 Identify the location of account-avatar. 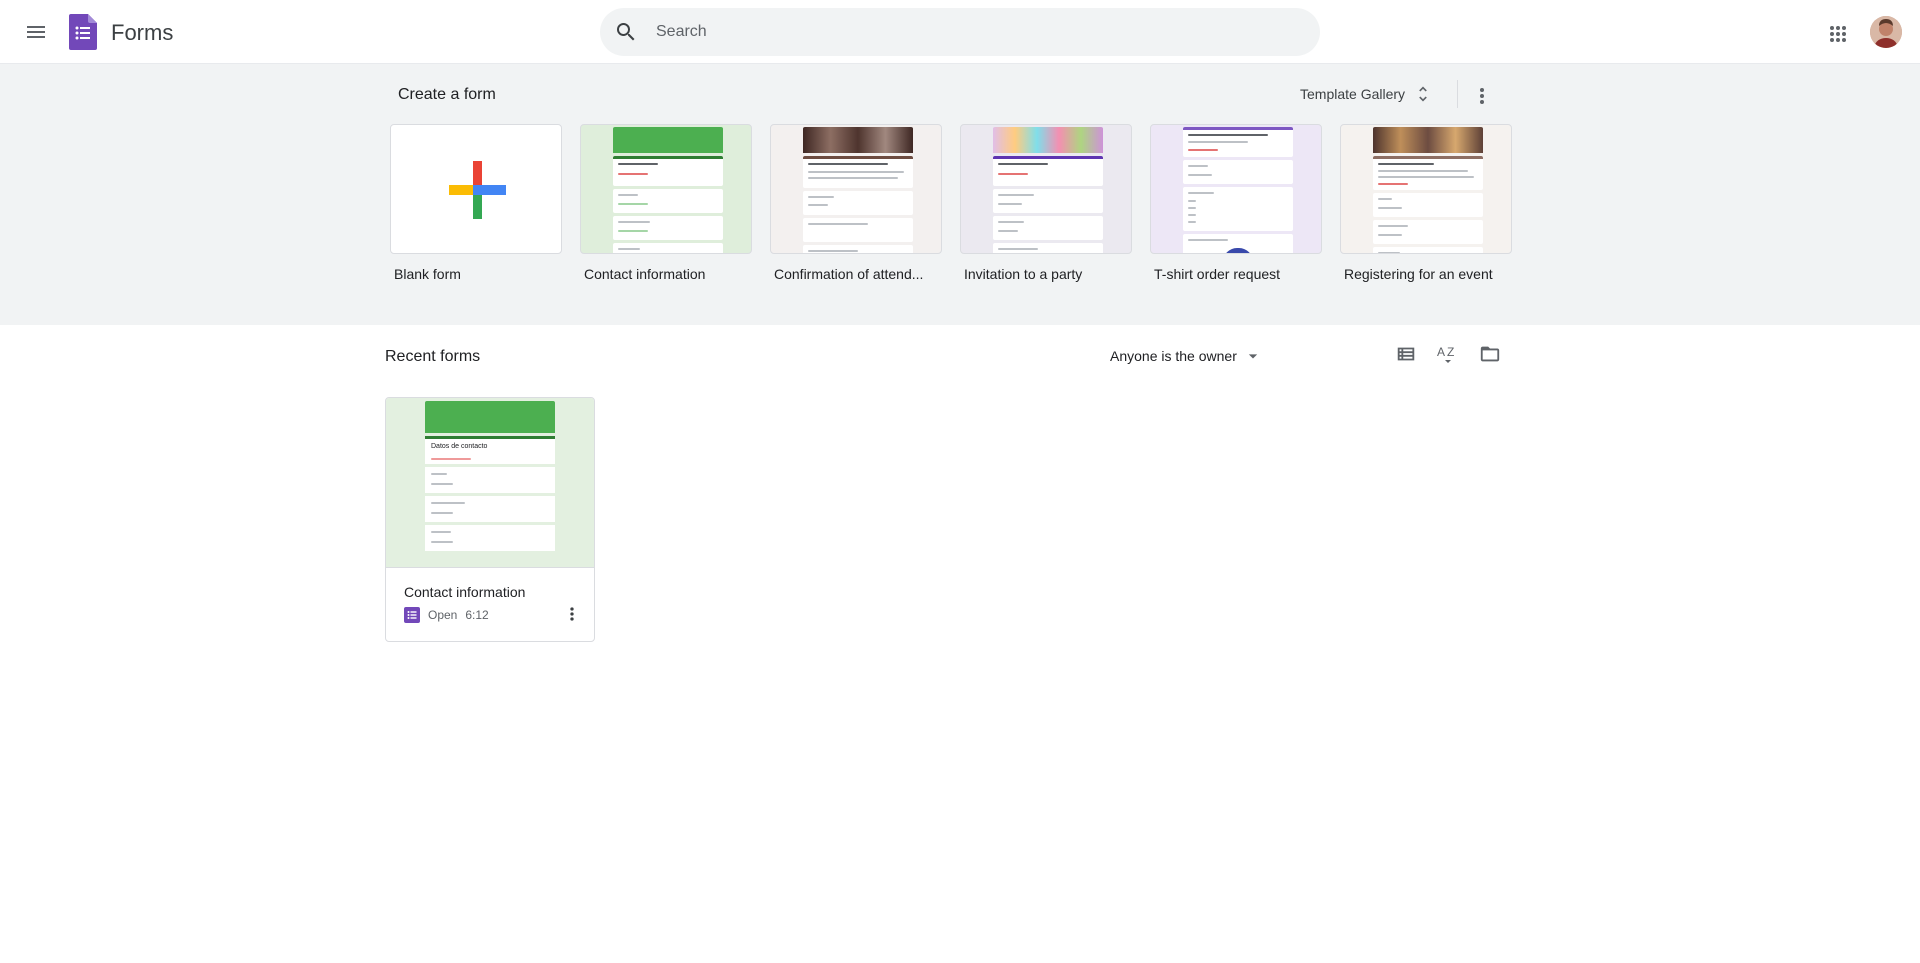
(1886, 32).